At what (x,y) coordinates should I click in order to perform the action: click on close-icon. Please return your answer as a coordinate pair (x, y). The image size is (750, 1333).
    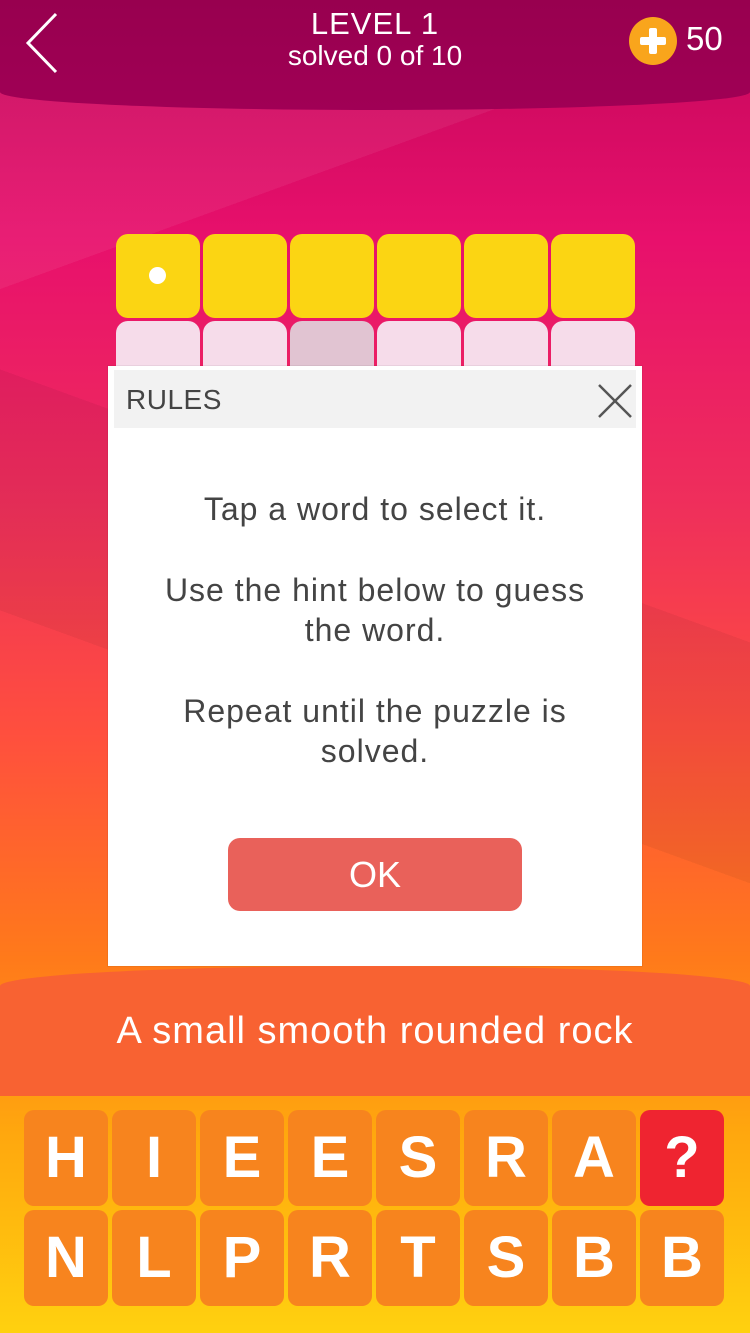
    Looking at the image, I should click on (615, 401).